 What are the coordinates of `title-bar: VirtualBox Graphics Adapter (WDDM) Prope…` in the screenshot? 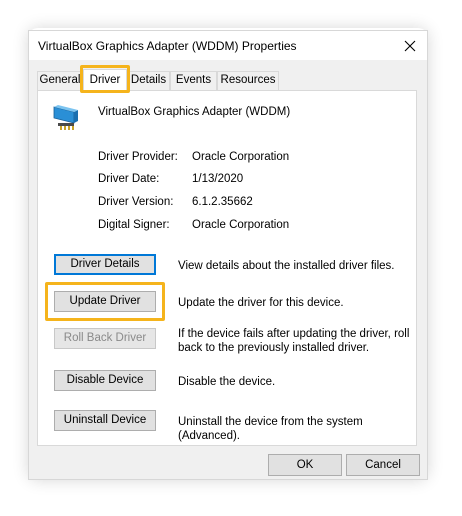 It's located at (228, 45).